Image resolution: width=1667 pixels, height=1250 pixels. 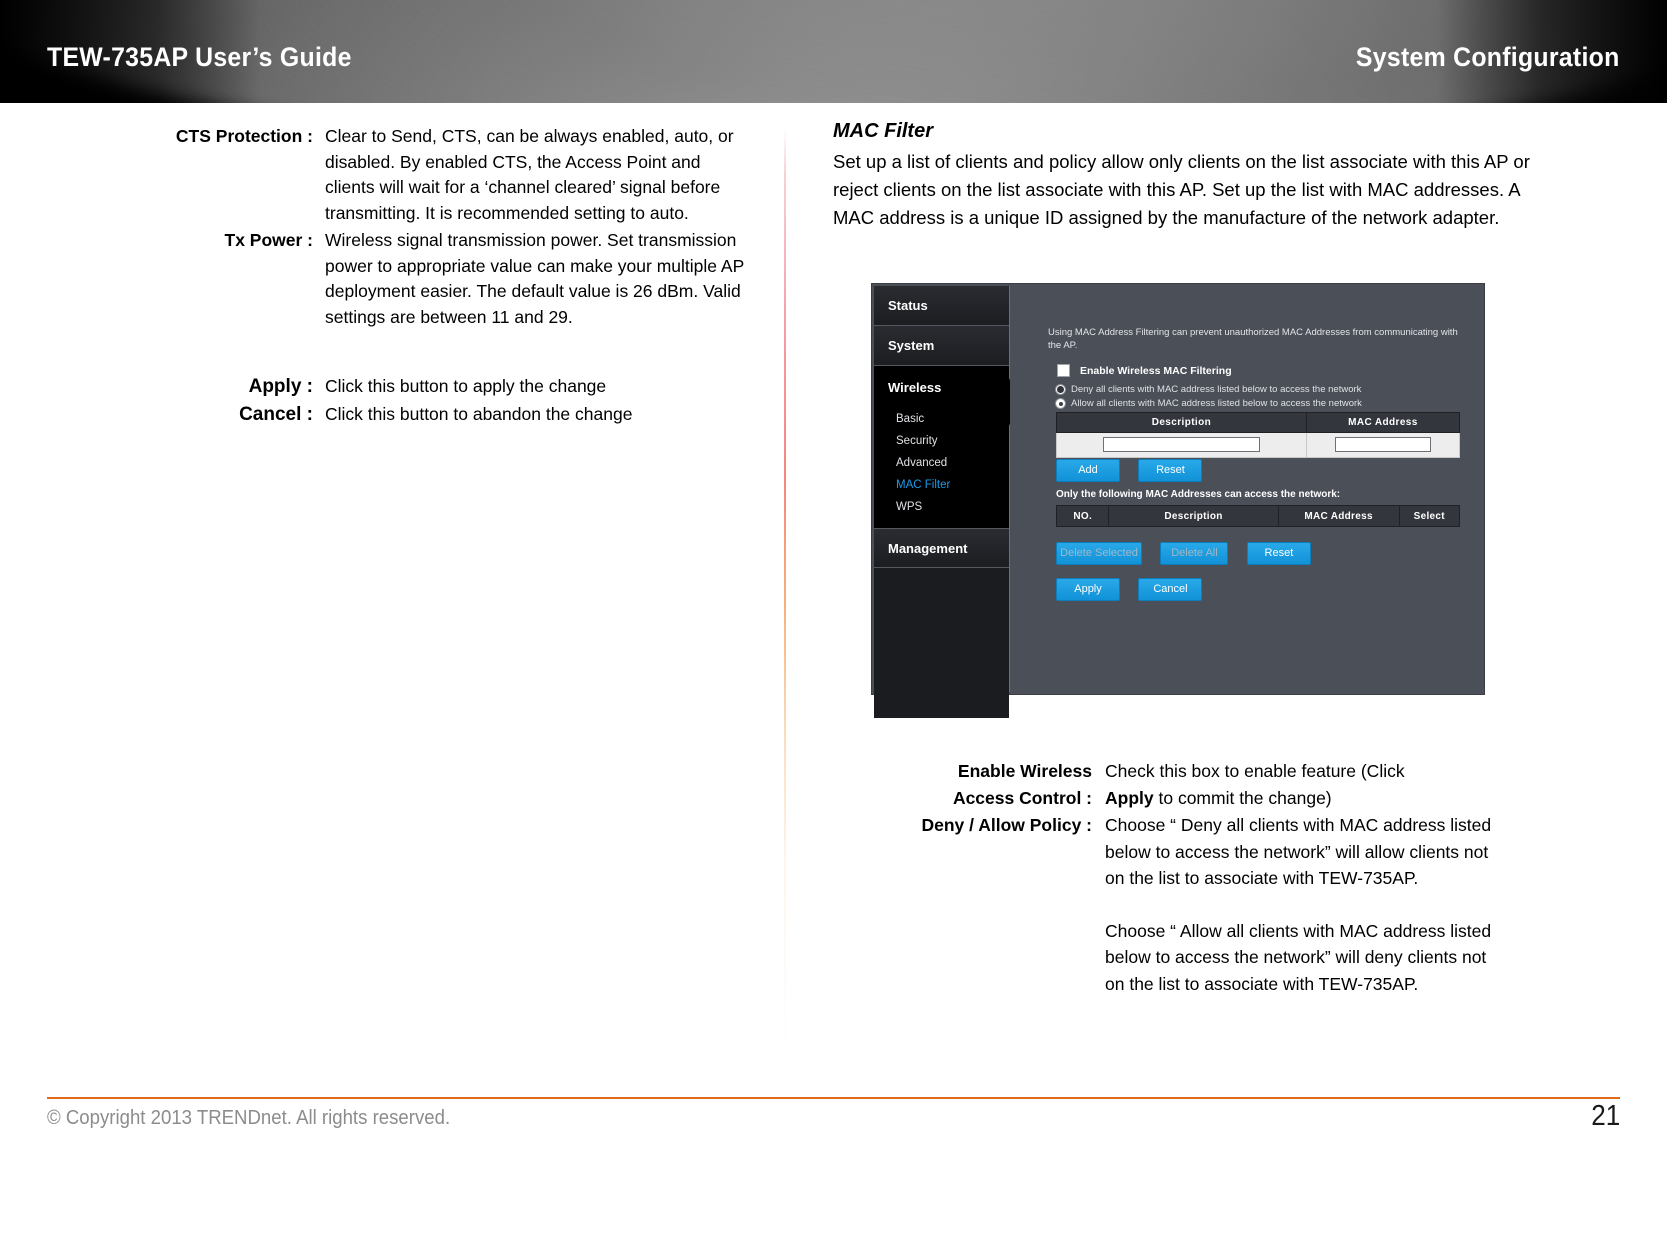 I want to click on cell-description, so click(x=1181, y=445).